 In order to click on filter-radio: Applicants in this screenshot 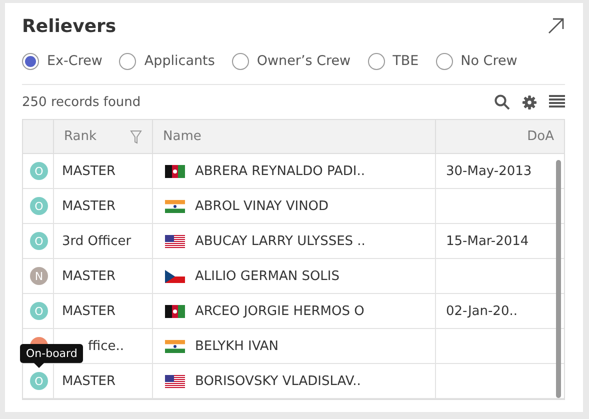, I will do `click(167, 61)`.